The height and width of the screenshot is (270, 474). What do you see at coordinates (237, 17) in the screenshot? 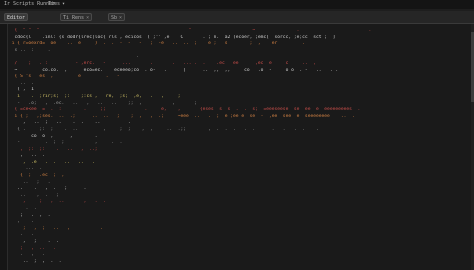
I see `tab-bar: Editor Ti Rens × Sb ×` at bounding box center [237, 17].